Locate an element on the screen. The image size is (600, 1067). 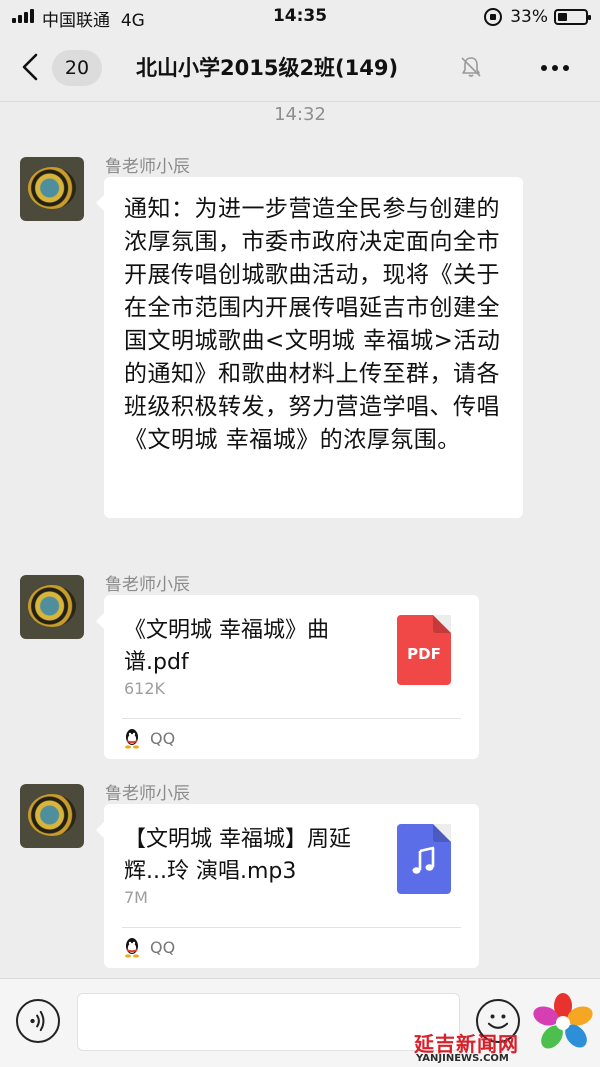
mute-bell-icon is located at coordinates (471, 67).